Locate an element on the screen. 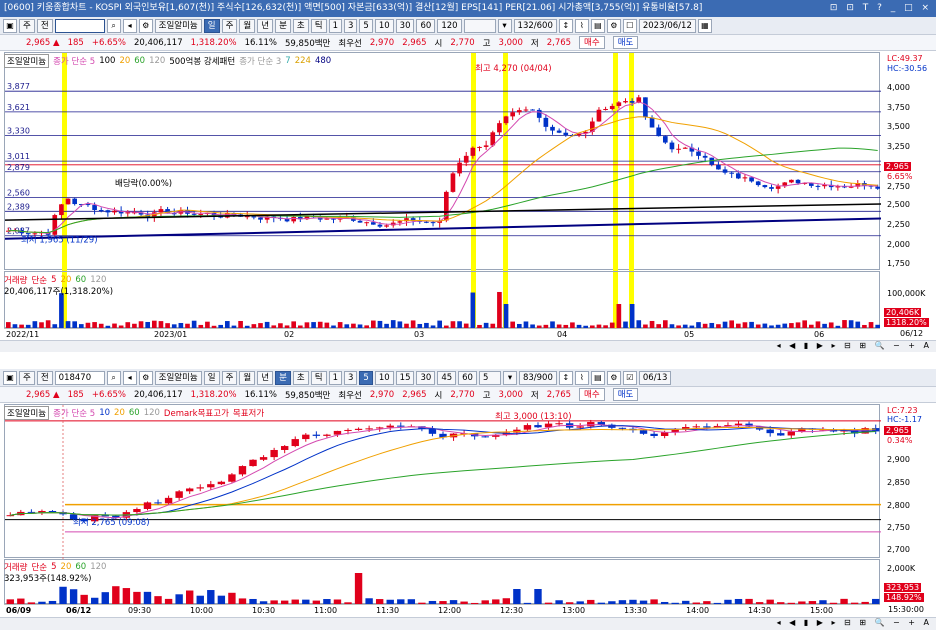  bottom-tab-minute: 분 is located at coordinates (283, 377).